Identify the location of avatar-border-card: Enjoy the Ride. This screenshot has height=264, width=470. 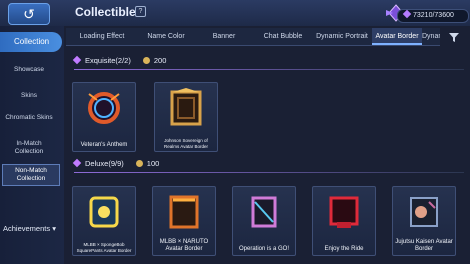
(344, 221).